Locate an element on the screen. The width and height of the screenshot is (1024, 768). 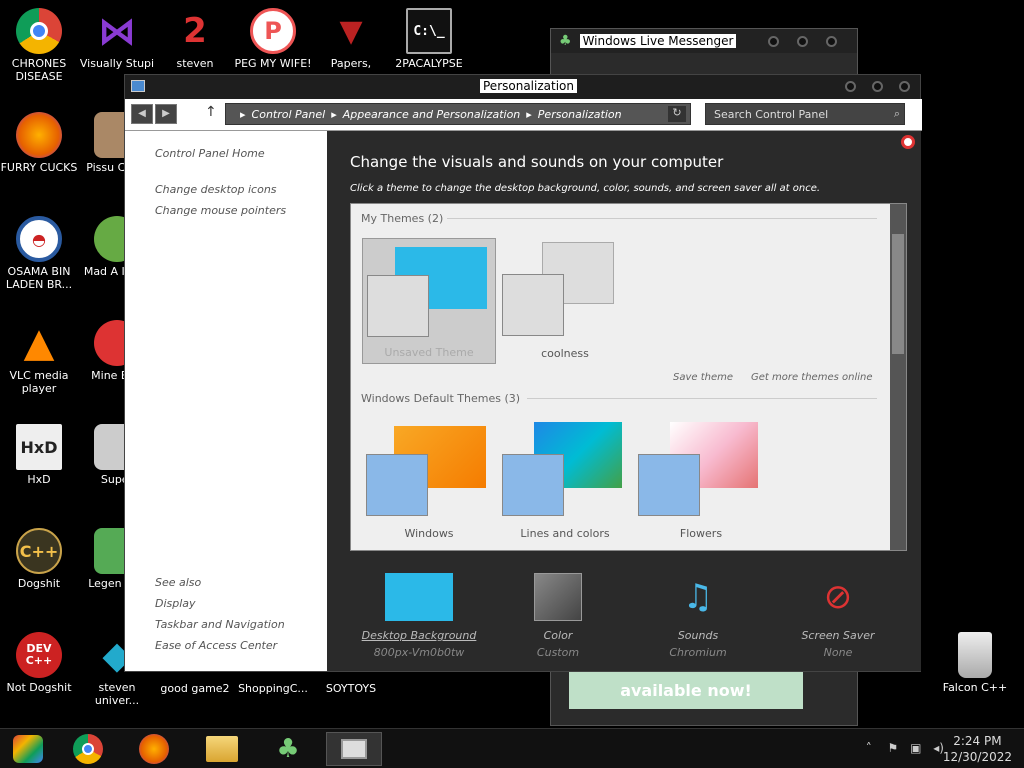
file-explorer-icon is located at coordinates (222, 749).